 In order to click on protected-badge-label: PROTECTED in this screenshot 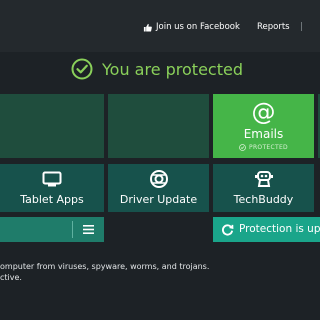, I will do `click(268, 147)`.